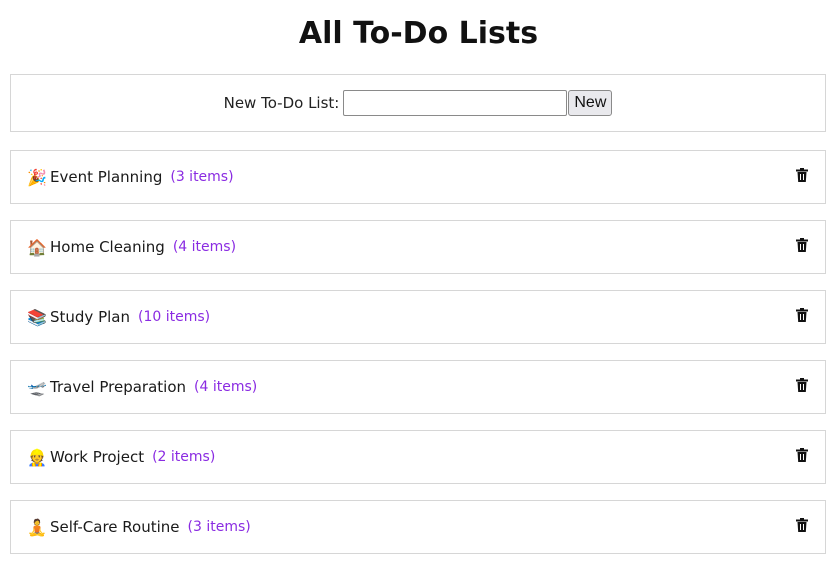 The height and width of the screenshot is (570, 837). I want to click on todo-list-name: Work Project, so click(97, 457).